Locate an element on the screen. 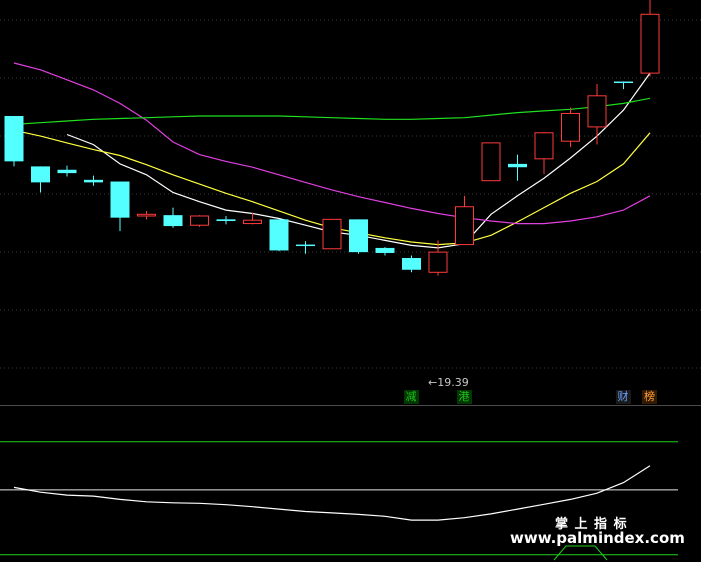 The image size is (701, 562). event-marker: 财 is located at coordinates (623, 397).